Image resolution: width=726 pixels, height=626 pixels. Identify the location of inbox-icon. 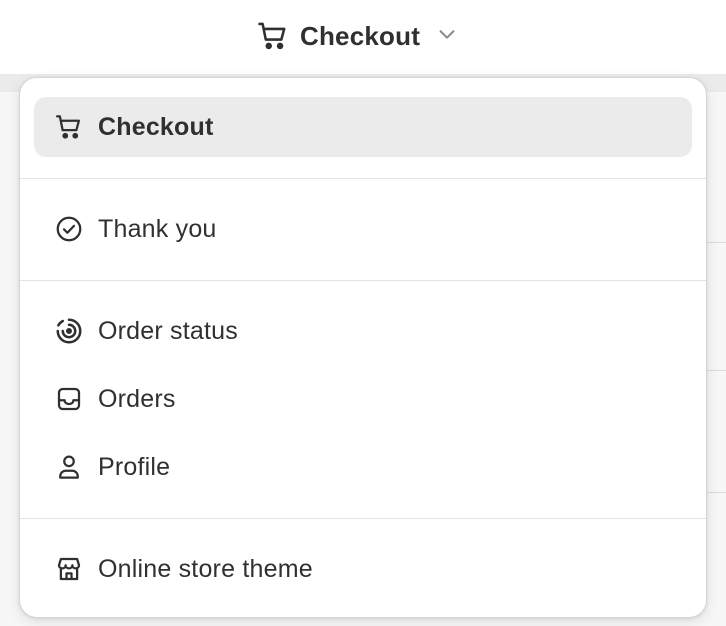
(69, 399).